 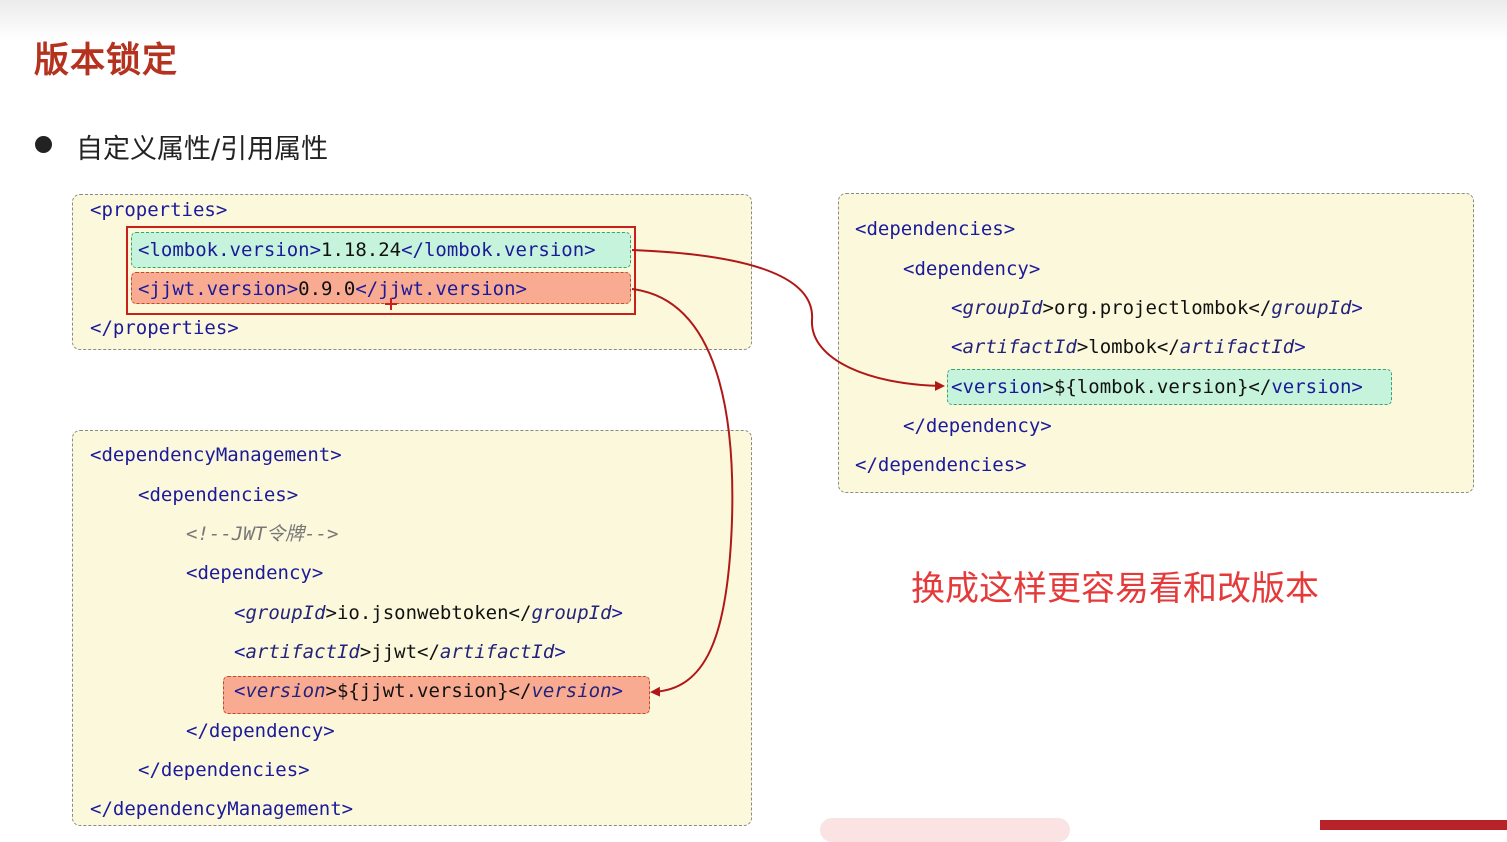 What do you see at coordinates (1413, 825) in the screenshot?
I see `bottom-right-bar` at bounding box center [1413, 825].